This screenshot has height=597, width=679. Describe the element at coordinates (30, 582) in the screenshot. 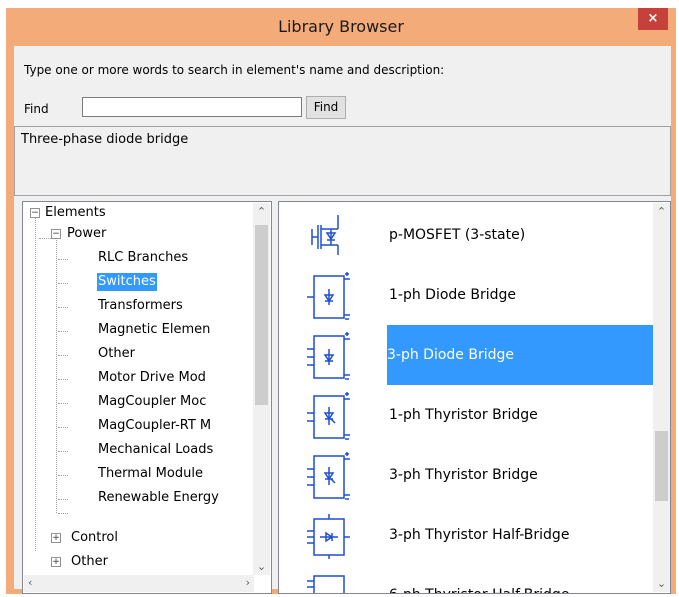

I see `scroll-left-icon: ‹` at that location.